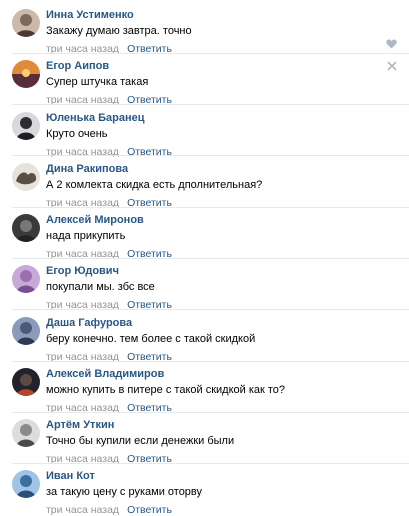  Describe the element at coordinates (391, 44) in the screenshot. I see `heart-icon` at that location.